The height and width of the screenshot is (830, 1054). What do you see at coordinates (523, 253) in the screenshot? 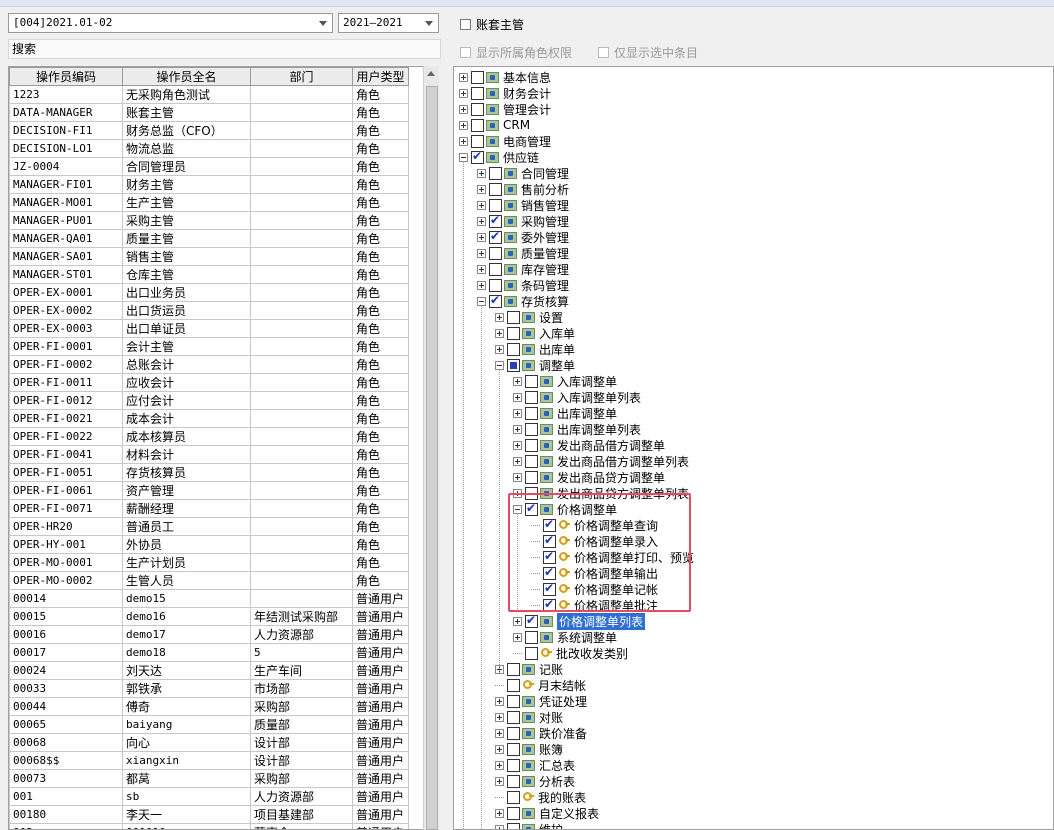
I see `tree-node-质量管理: 质量管理` at bounding box center [523, 253].